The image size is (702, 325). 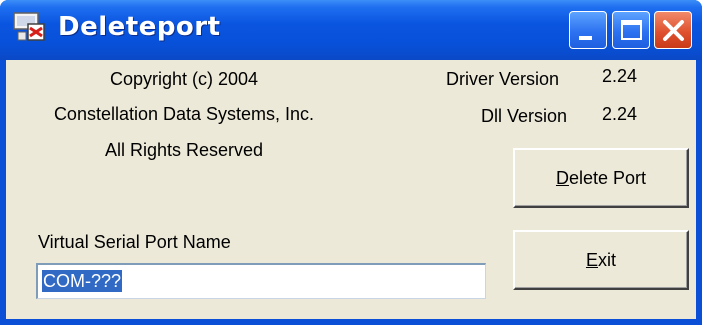 I want to click on minimize-icon, so click(x=585, y=38).